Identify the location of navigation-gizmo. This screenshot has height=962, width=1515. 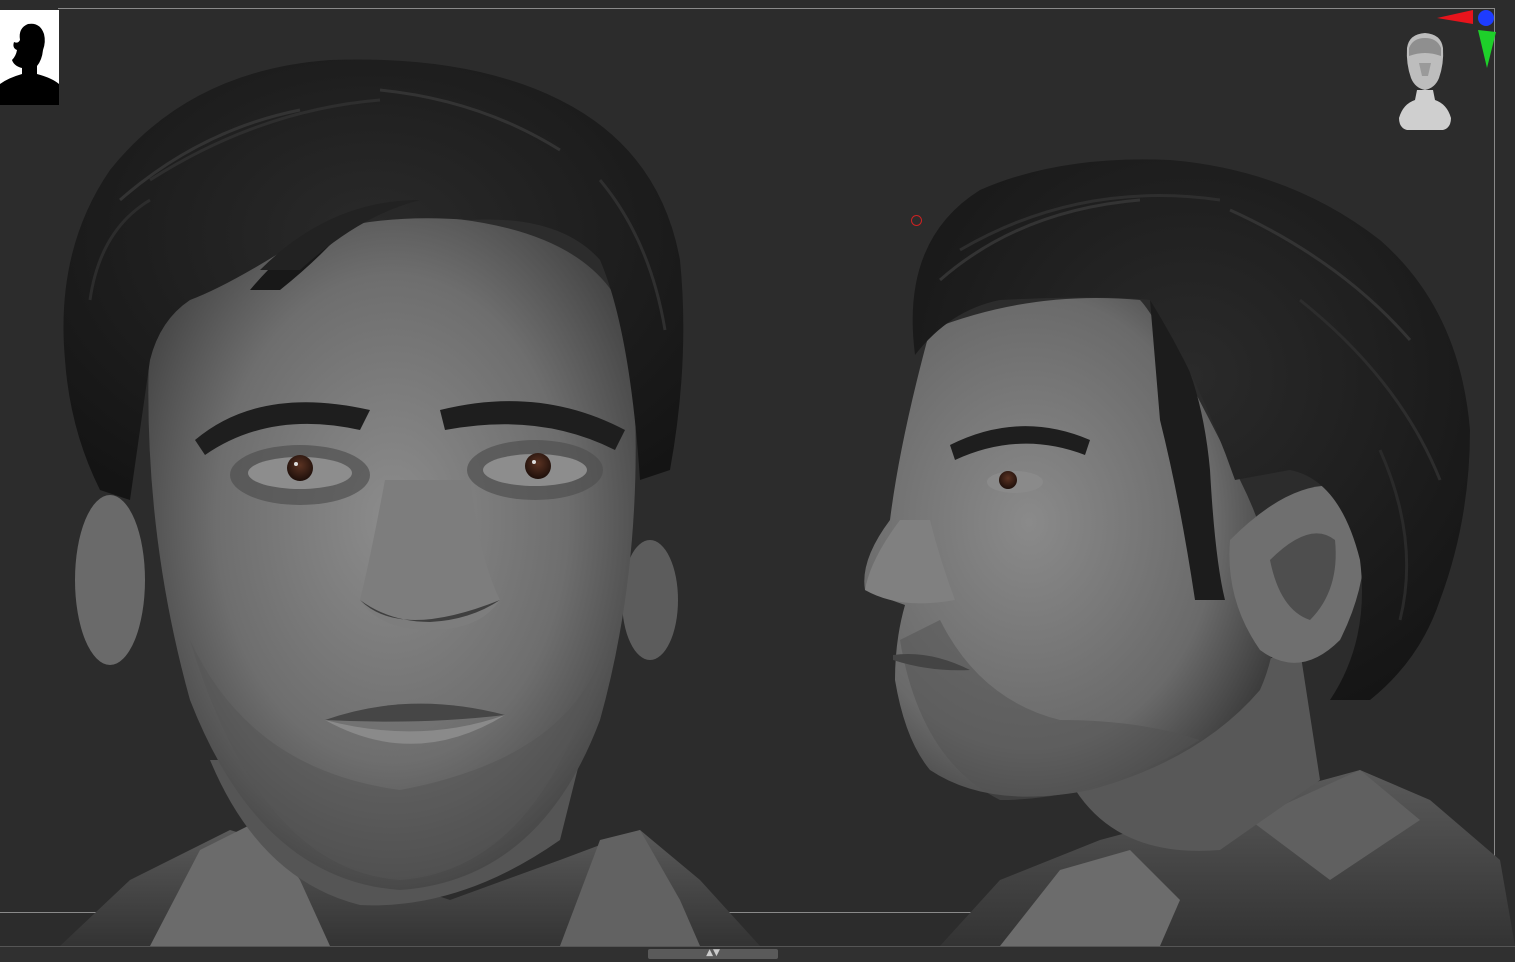
(1447, 70).